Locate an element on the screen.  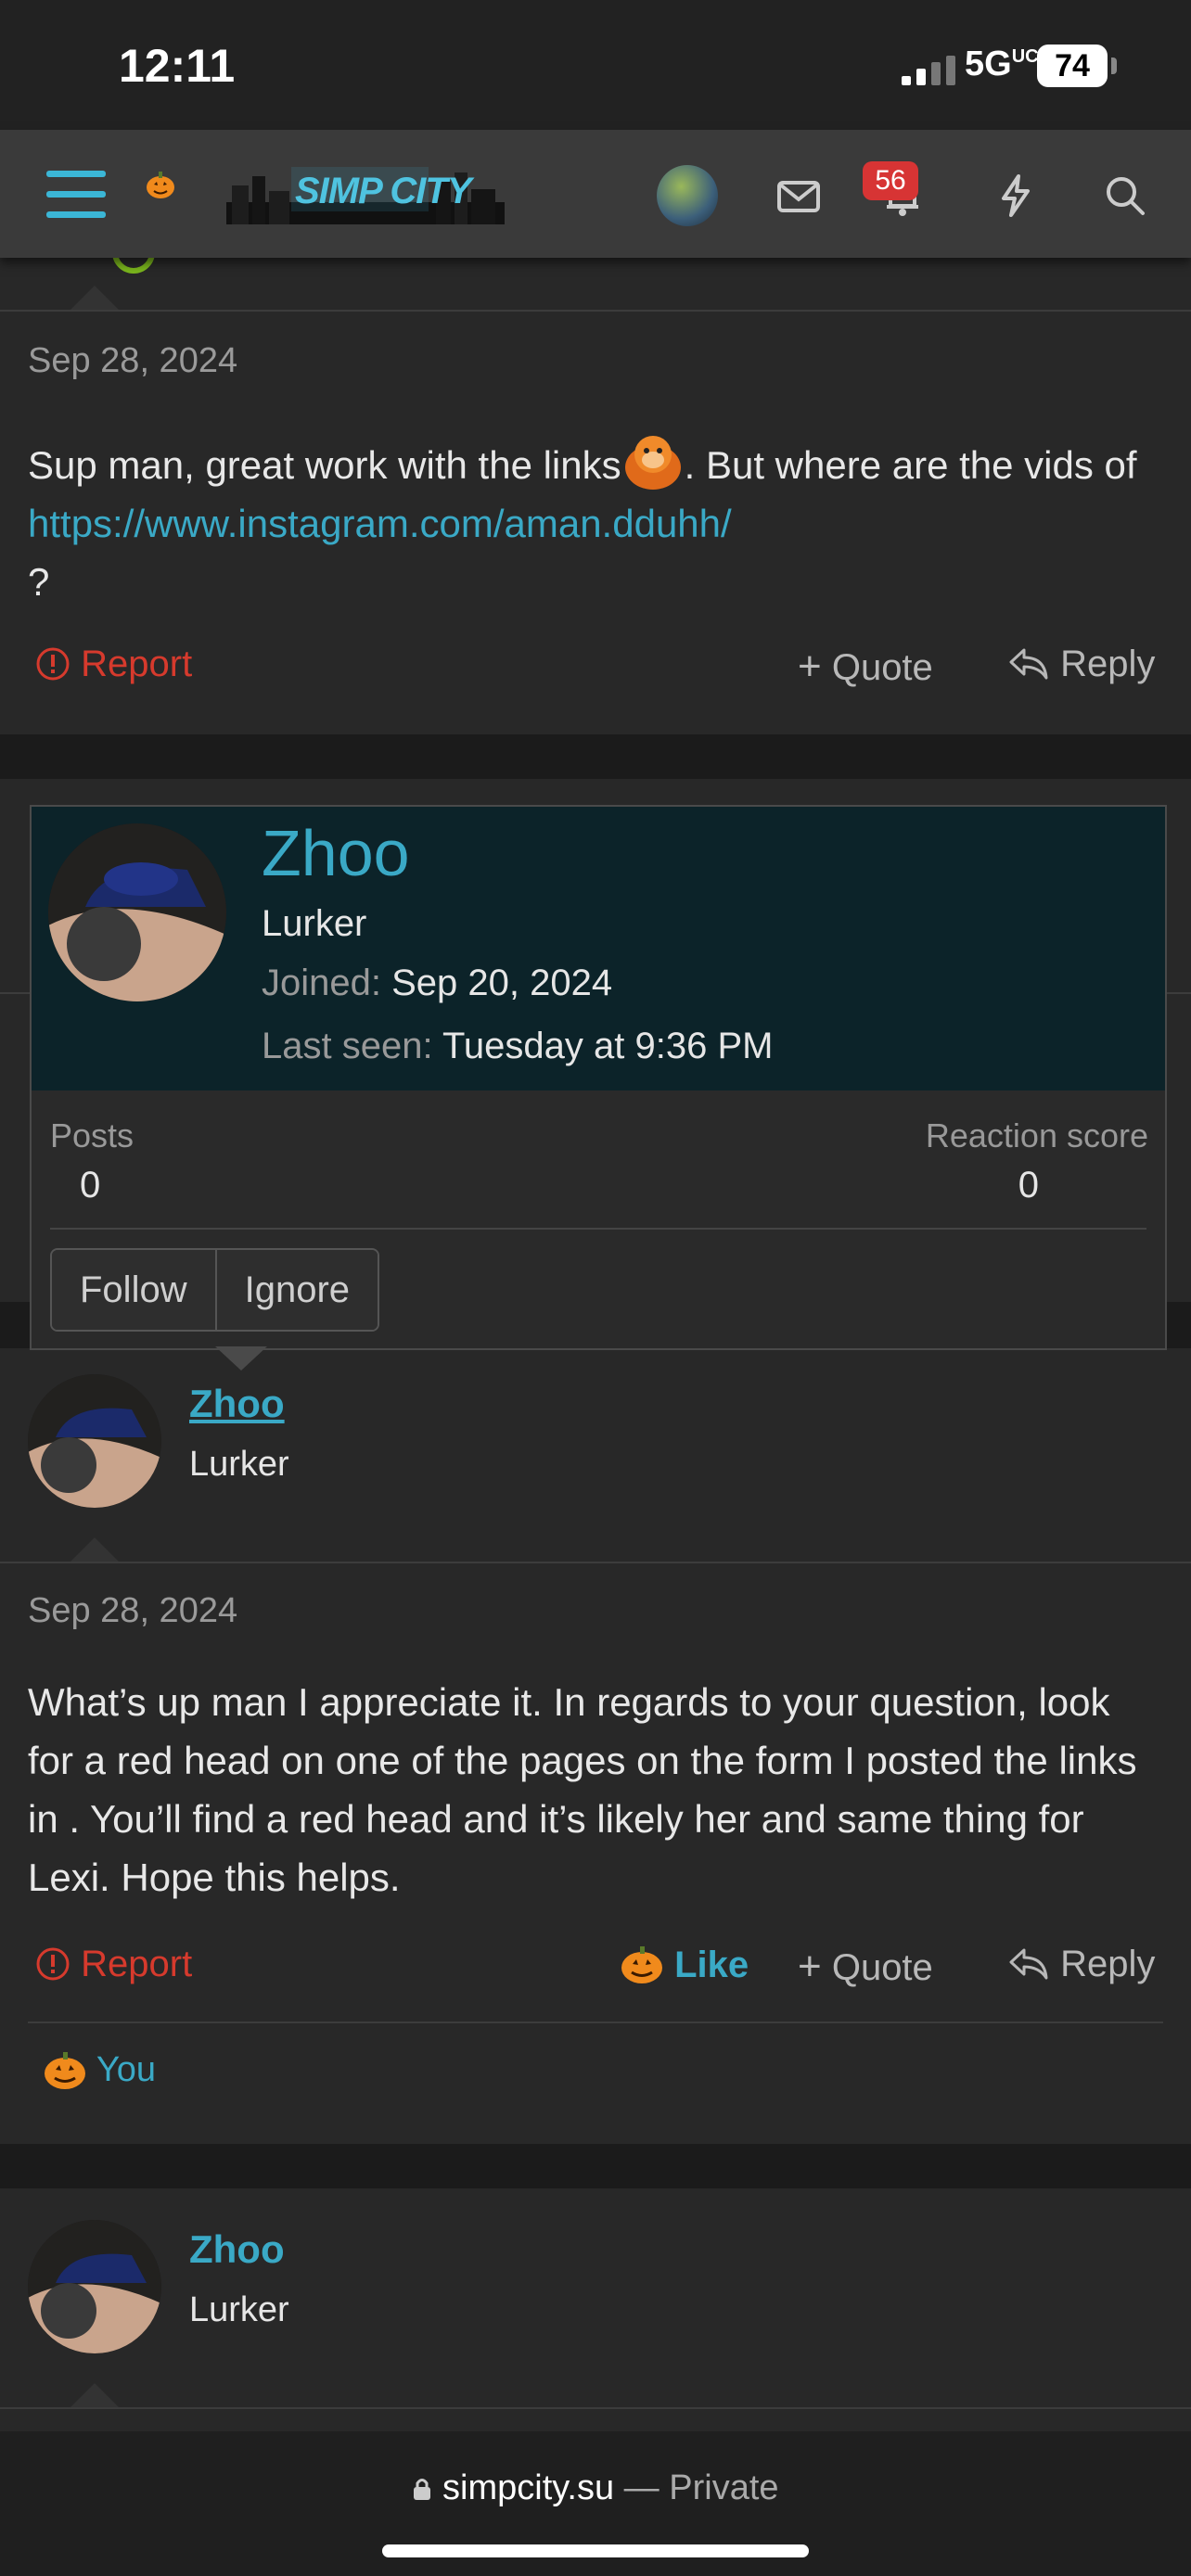
lock-icon is located at coordinates (423, 2489).